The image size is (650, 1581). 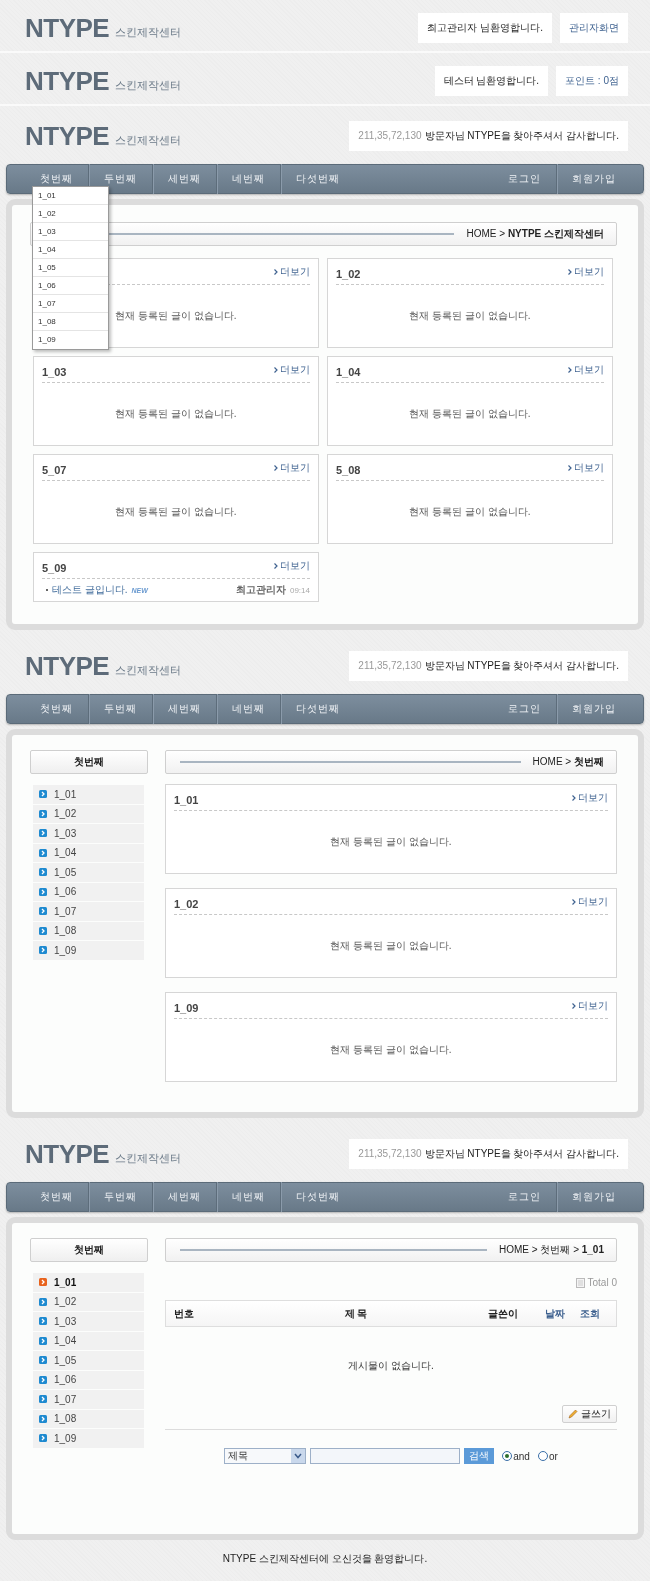 What do you see at coordinates (385, 1456) in the screenshot?
I see `search-input` at bounding box center [385, 1456].